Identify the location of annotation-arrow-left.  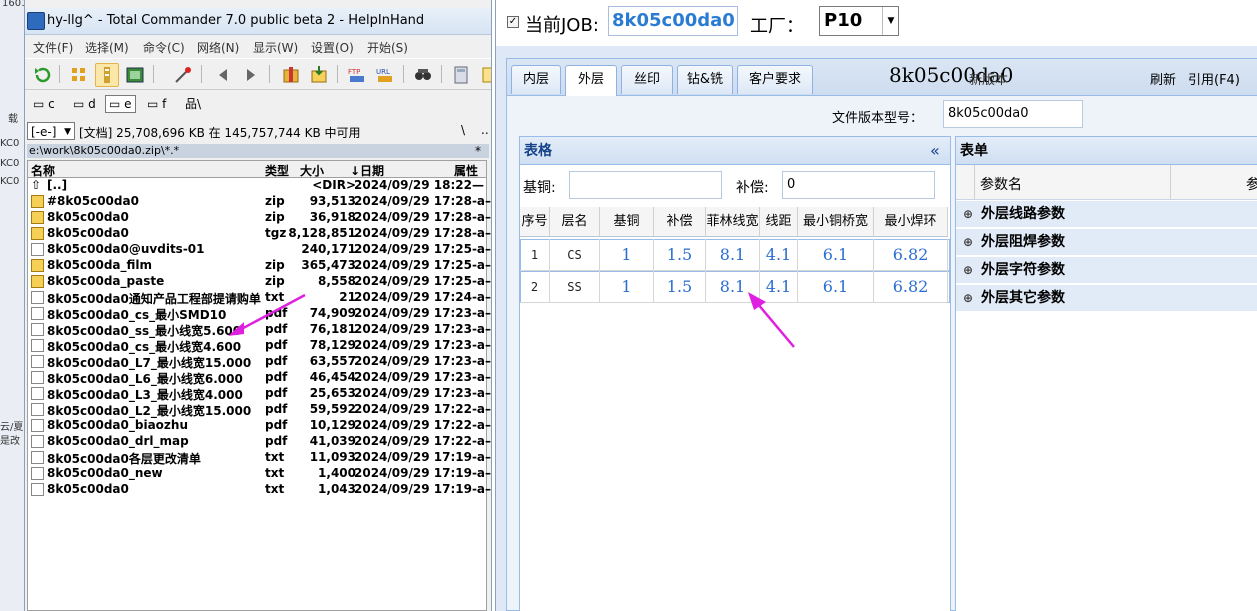
(511, 320).